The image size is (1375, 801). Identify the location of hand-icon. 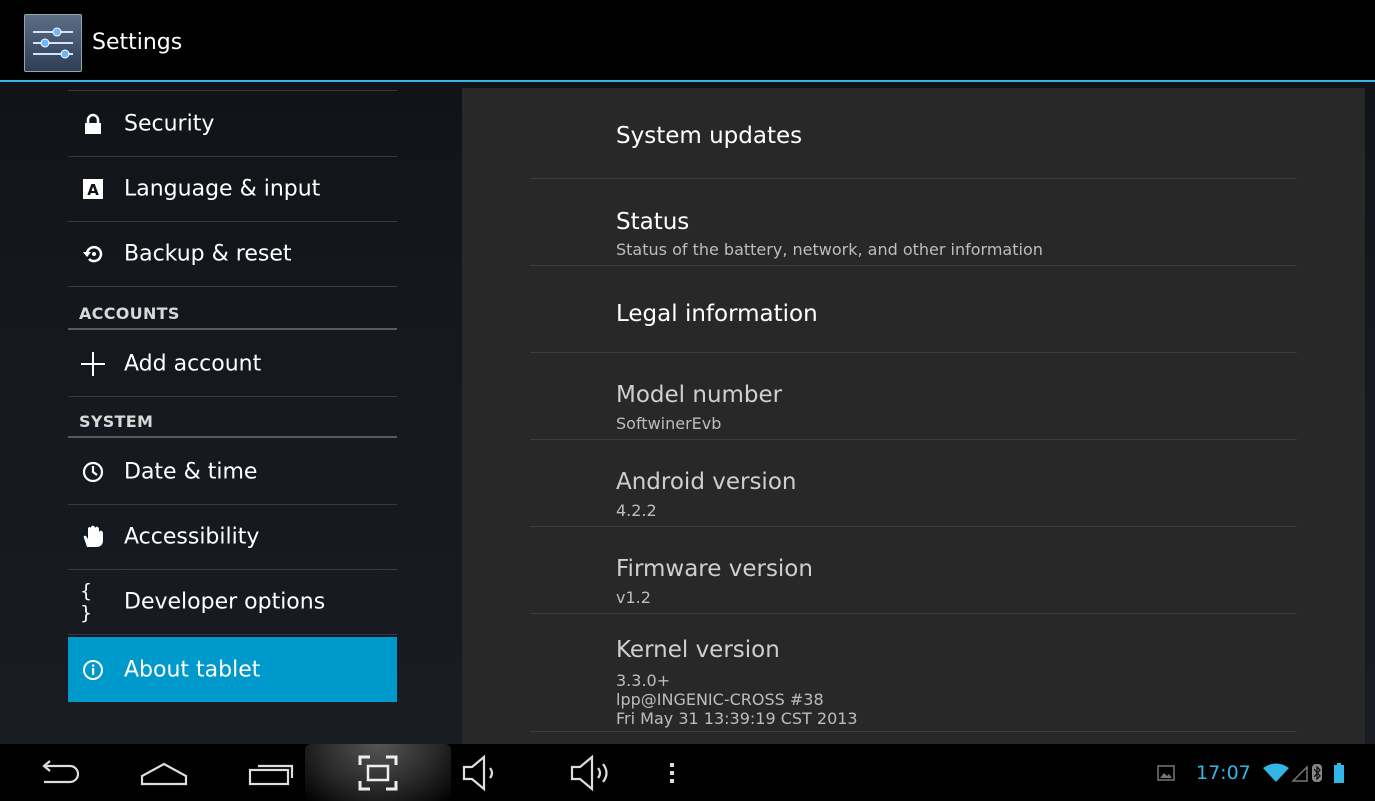
(93, 537).